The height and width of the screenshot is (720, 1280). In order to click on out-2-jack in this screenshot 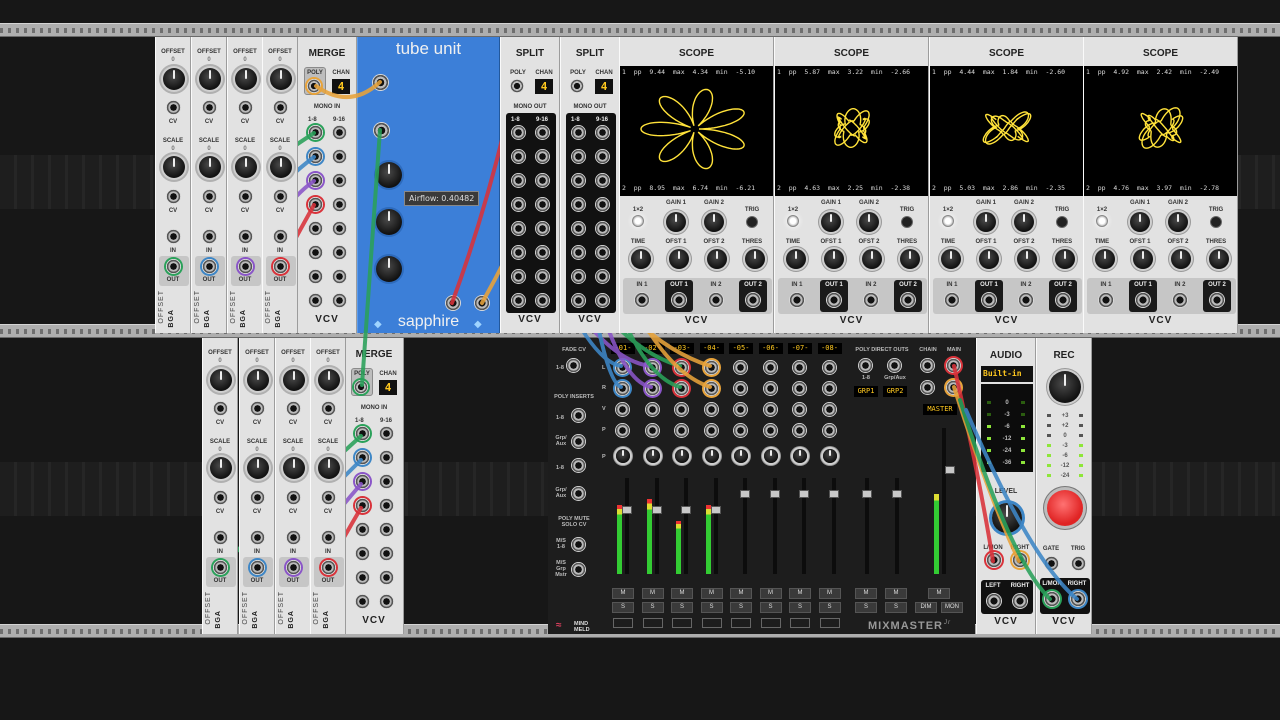, I will do `click(1217, 300)`.